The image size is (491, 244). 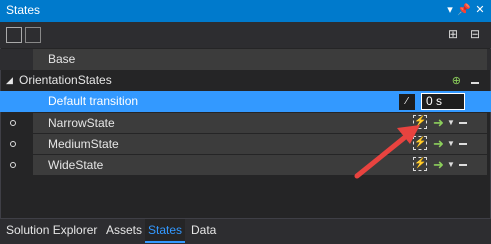 I want to click on default-transition-label: Default transition, so click(x=93, y=101).